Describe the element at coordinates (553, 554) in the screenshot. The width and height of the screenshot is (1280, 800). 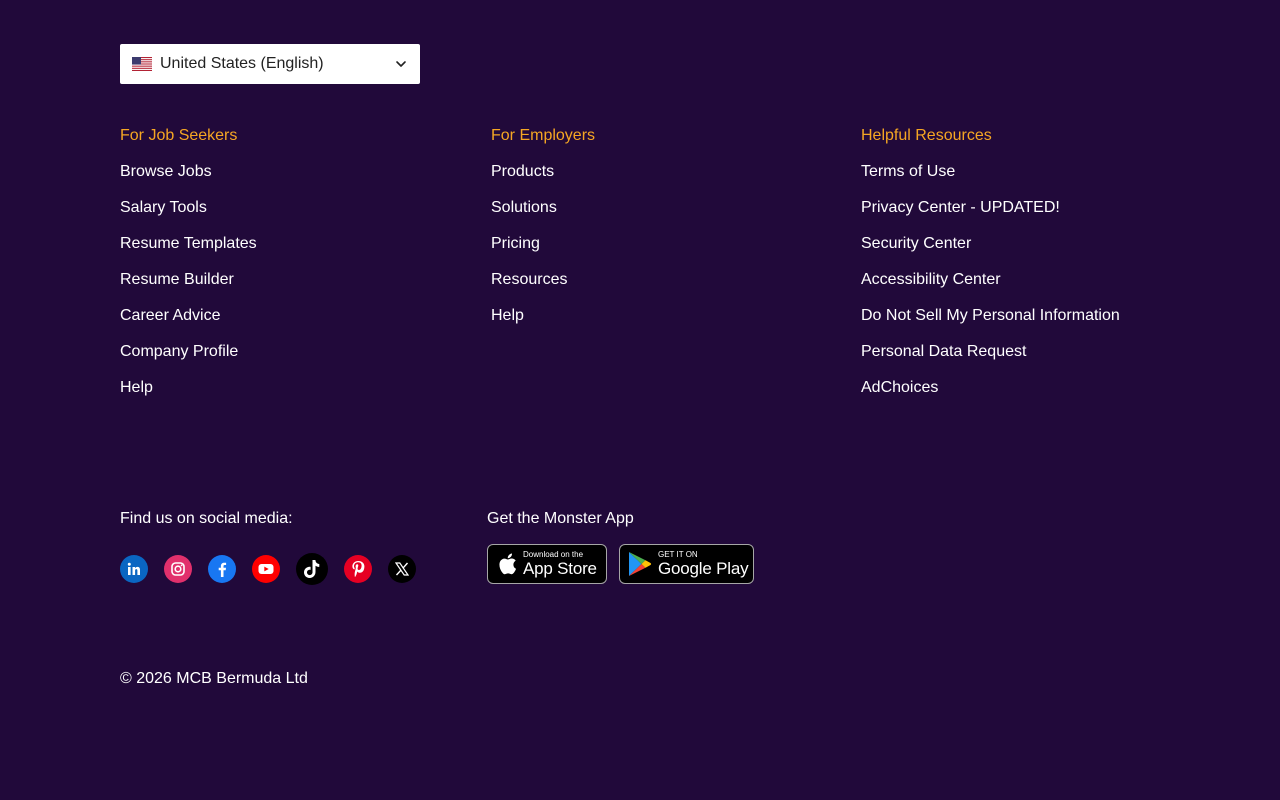
I see `app-store-small-text: Download on the` at that location.